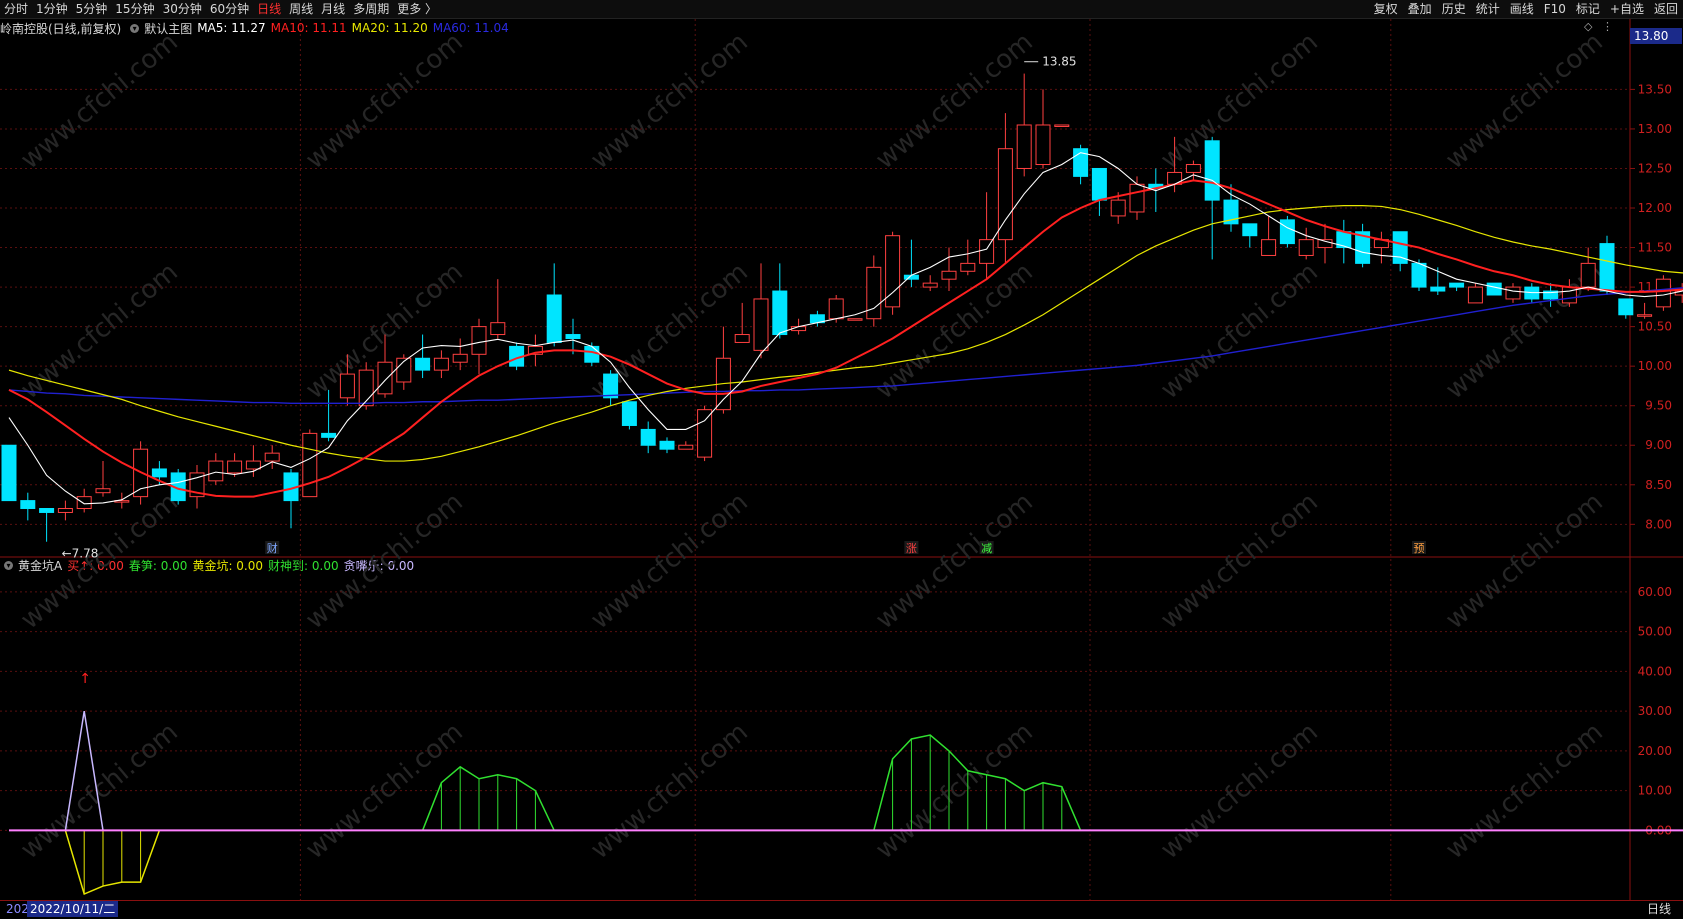 This screenshot has width=1683, height=919. What do you see at coordinates (61, 28) in the screenshot?
I see `stock-title: 岭南控股(日线,前复权)` at bounding box center [61, 28].